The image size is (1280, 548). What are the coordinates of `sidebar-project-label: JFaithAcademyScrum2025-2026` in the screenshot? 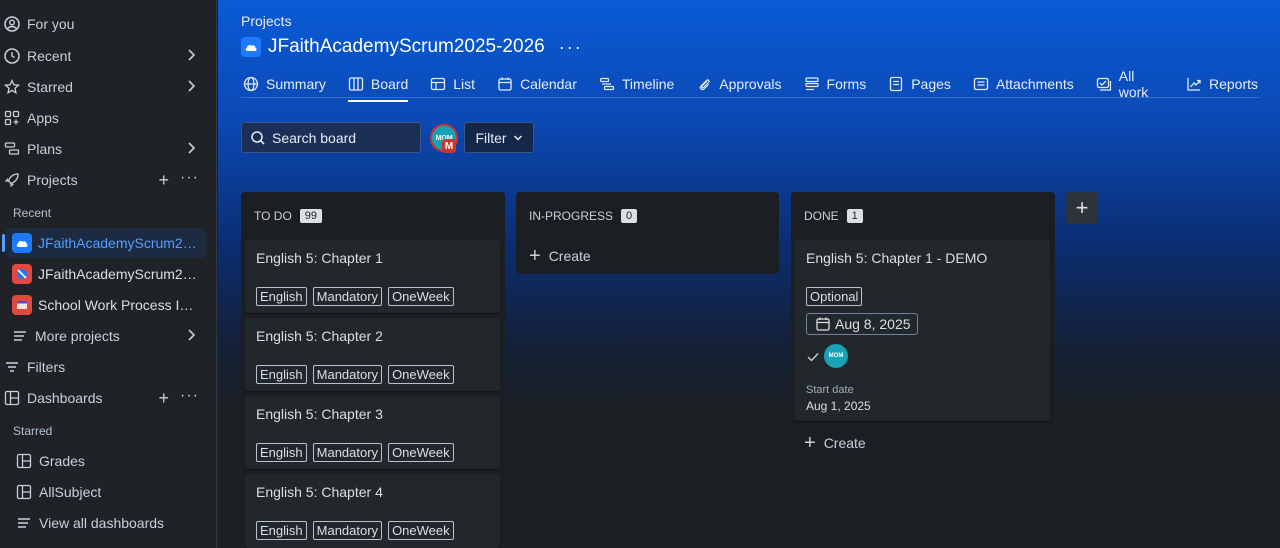 It's located at (118, 243).